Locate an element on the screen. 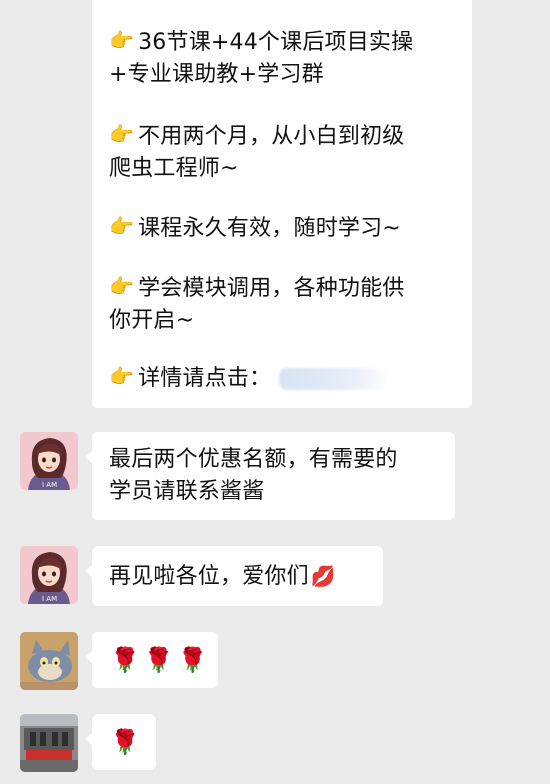  message-text: 最后两个优惠名额，有需要的 学员请联系酱酱 is located at coordinates (253, 476).